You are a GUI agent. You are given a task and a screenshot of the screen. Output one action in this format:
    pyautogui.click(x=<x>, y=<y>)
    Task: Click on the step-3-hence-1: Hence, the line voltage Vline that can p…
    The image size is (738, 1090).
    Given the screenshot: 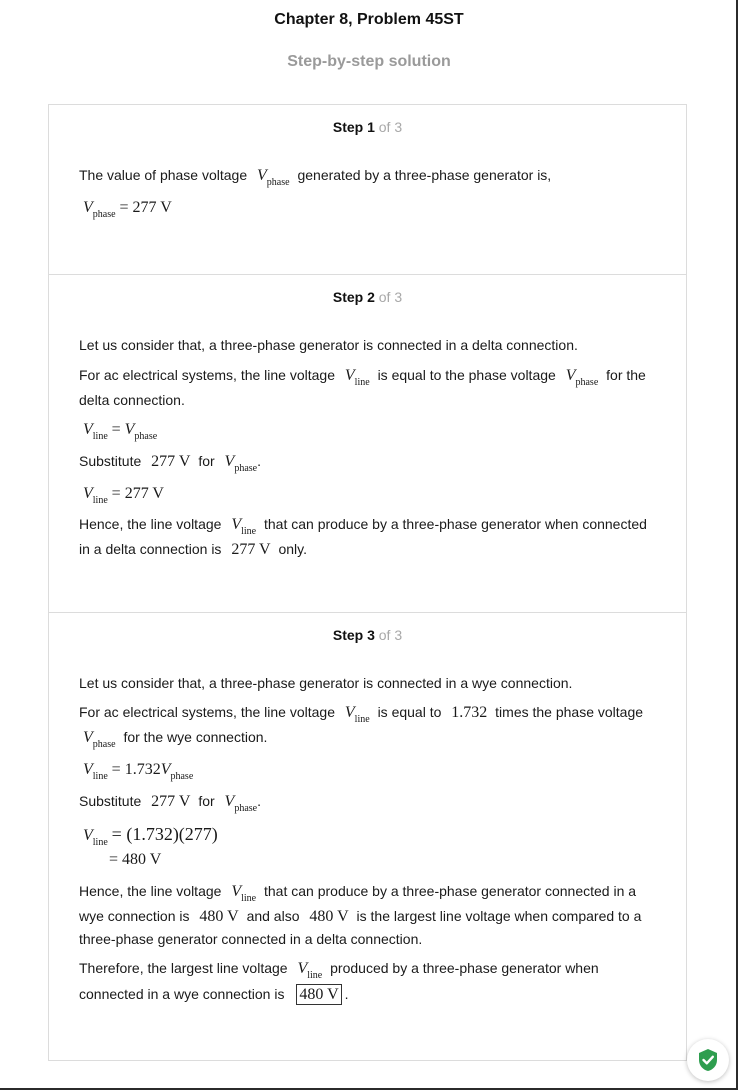 What is the action you would take?
    pyautogui.click(x=358, y=893)
    